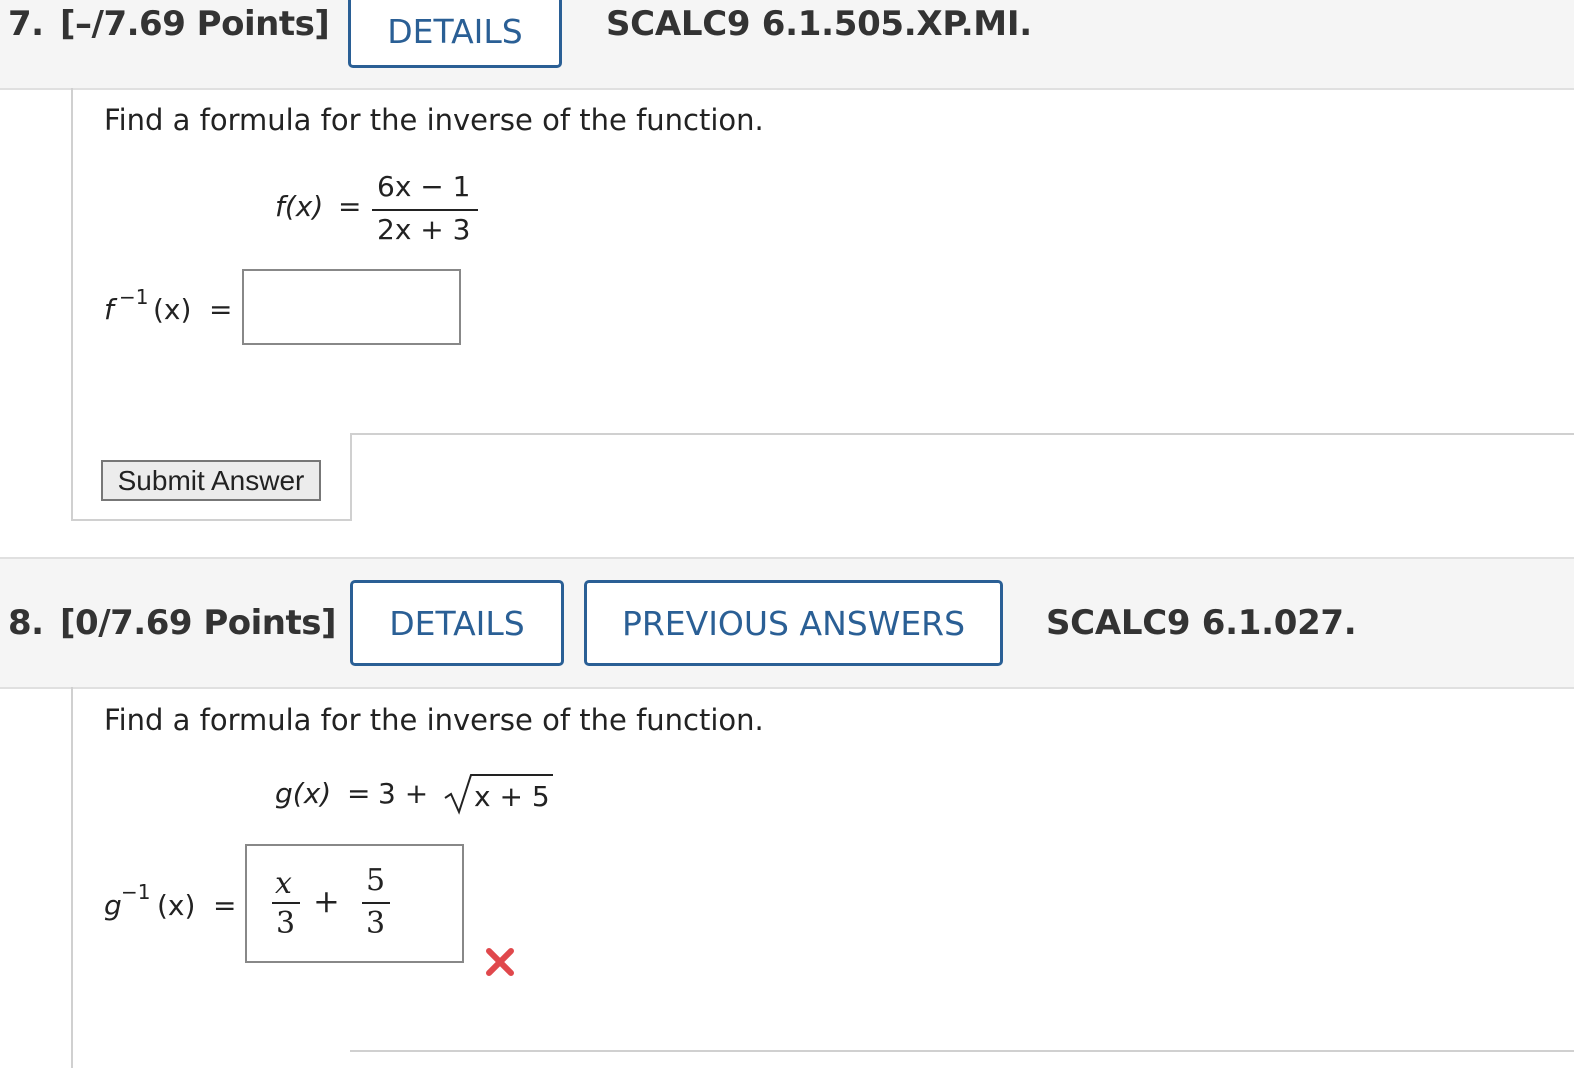  I want to click on q7-details-button: DETAILS, so click(455, 34).